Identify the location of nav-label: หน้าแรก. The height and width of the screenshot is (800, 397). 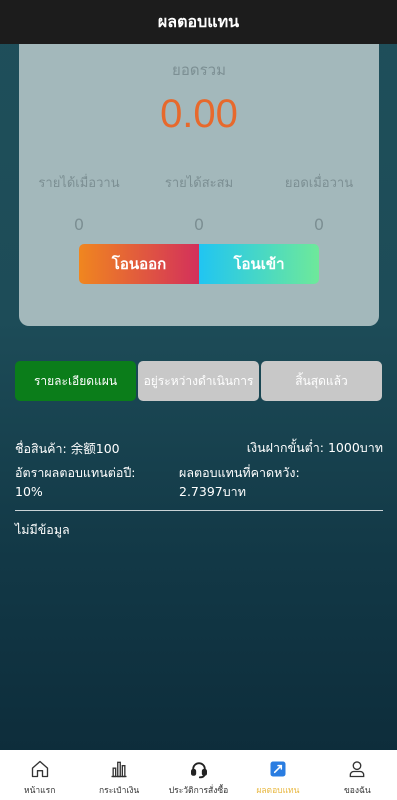
(40, 791).